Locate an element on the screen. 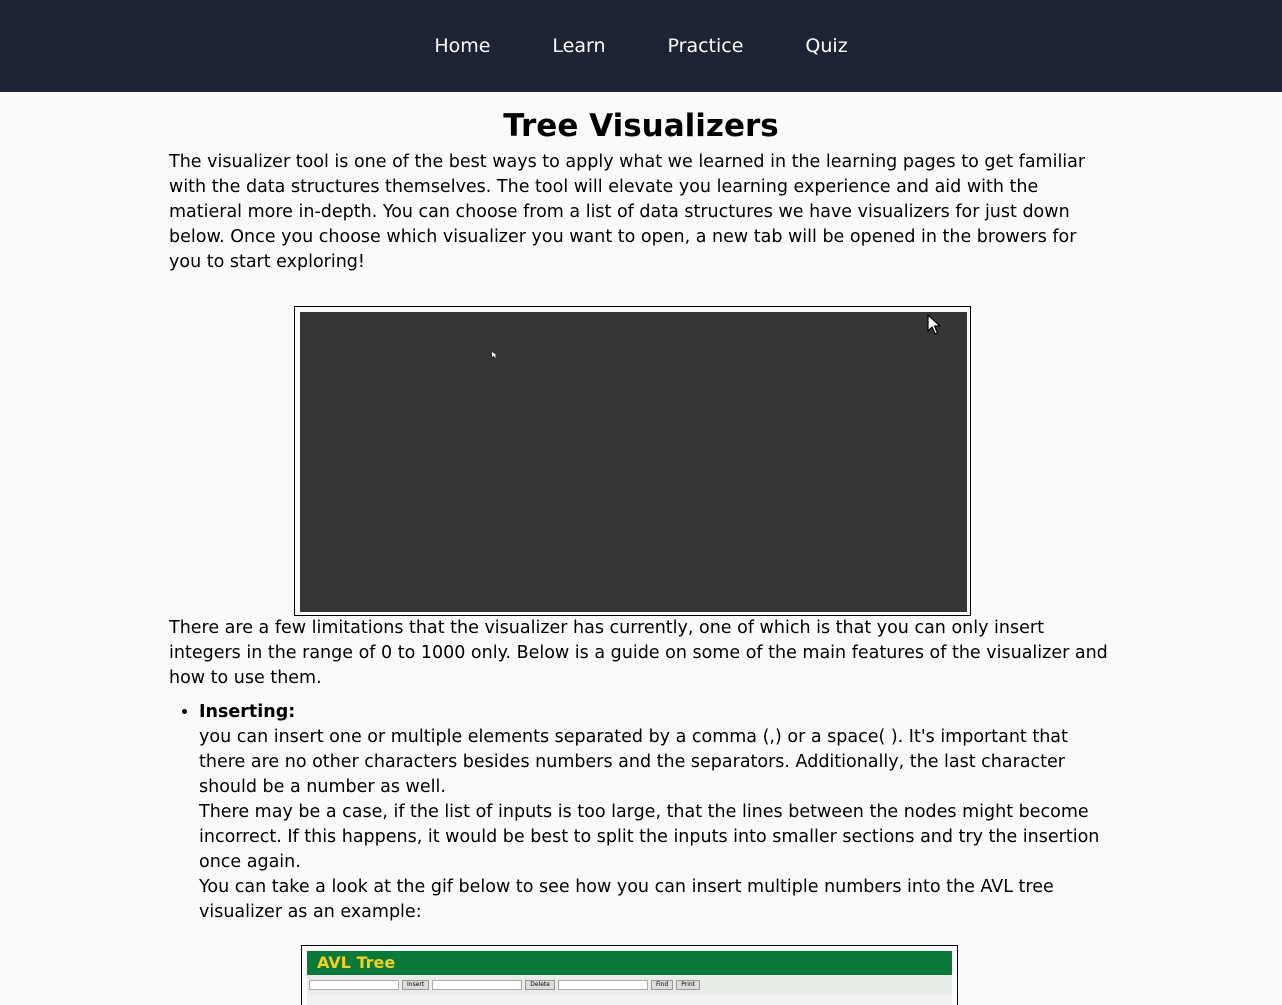 Image resolution: width=1282 pixels, height=1005 pixels. nav-item-learn: Learn is located at coordinates (578, 46).